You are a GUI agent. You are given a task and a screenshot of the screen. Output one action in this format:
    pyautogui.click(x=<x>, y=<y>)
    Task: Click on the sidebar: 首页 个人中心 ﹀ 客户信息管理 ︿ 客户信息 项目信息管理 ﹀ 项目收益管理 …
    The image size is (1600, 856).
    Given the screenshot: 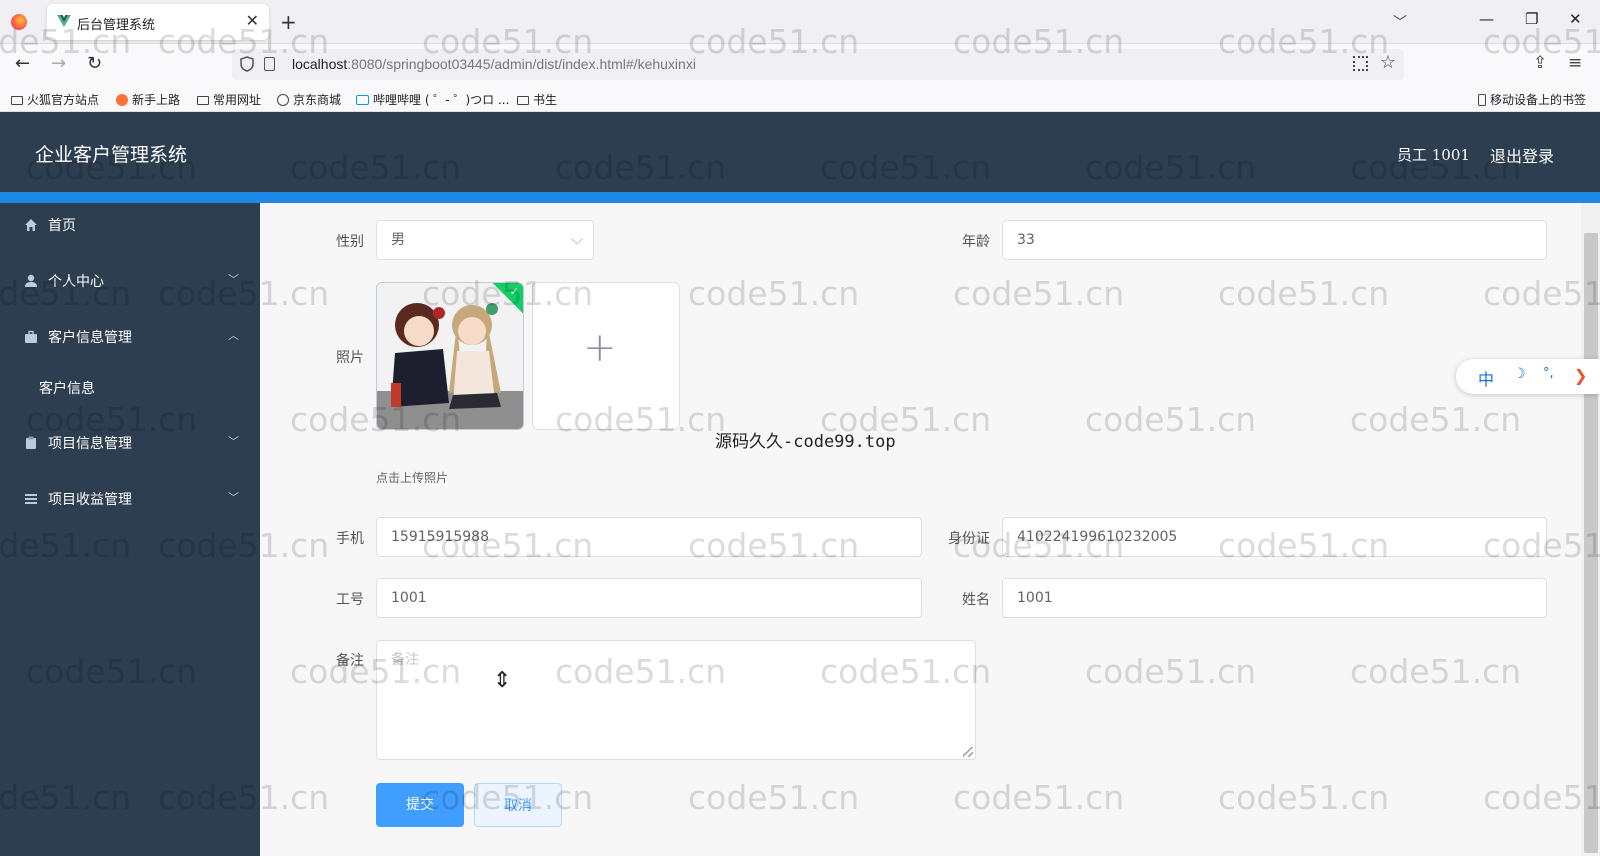 What is the action you would take?
    pyautogui.click(x=130, y=529)
    